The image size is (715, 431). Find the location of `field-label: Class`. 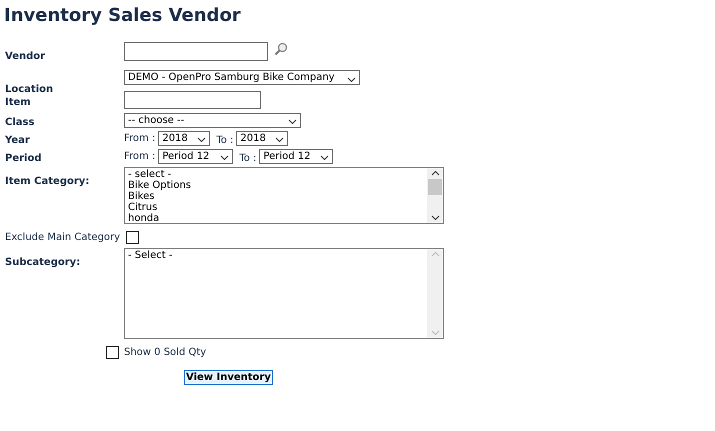

field-label: Class is located at coordinates (19, 122).